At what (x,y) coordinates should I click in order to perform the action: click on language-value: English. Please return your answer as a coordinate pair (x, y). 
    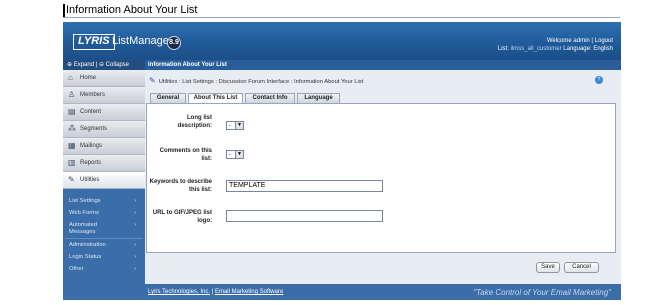
    Looking at the image, I should click on (603, 49).